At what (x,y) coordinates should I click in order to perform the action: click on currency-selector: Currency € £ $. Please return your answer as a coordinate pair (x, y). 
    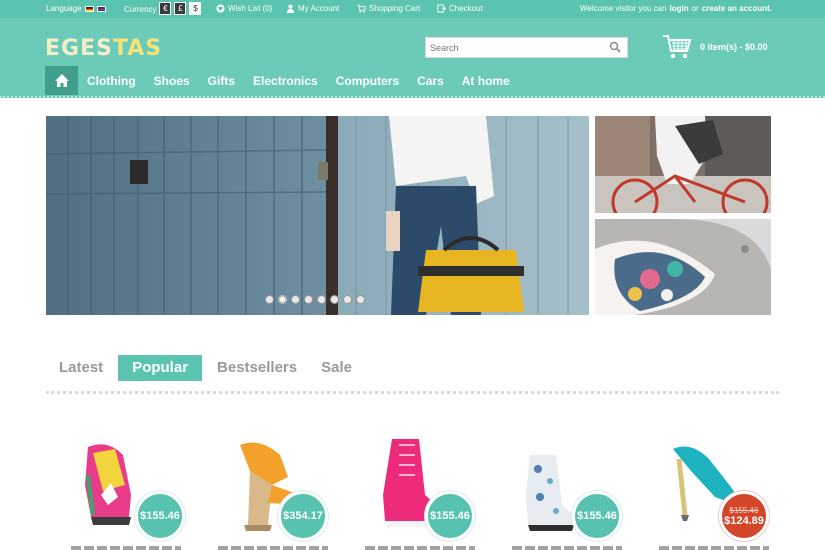
    Looking at the image, I should click on (163, 8).